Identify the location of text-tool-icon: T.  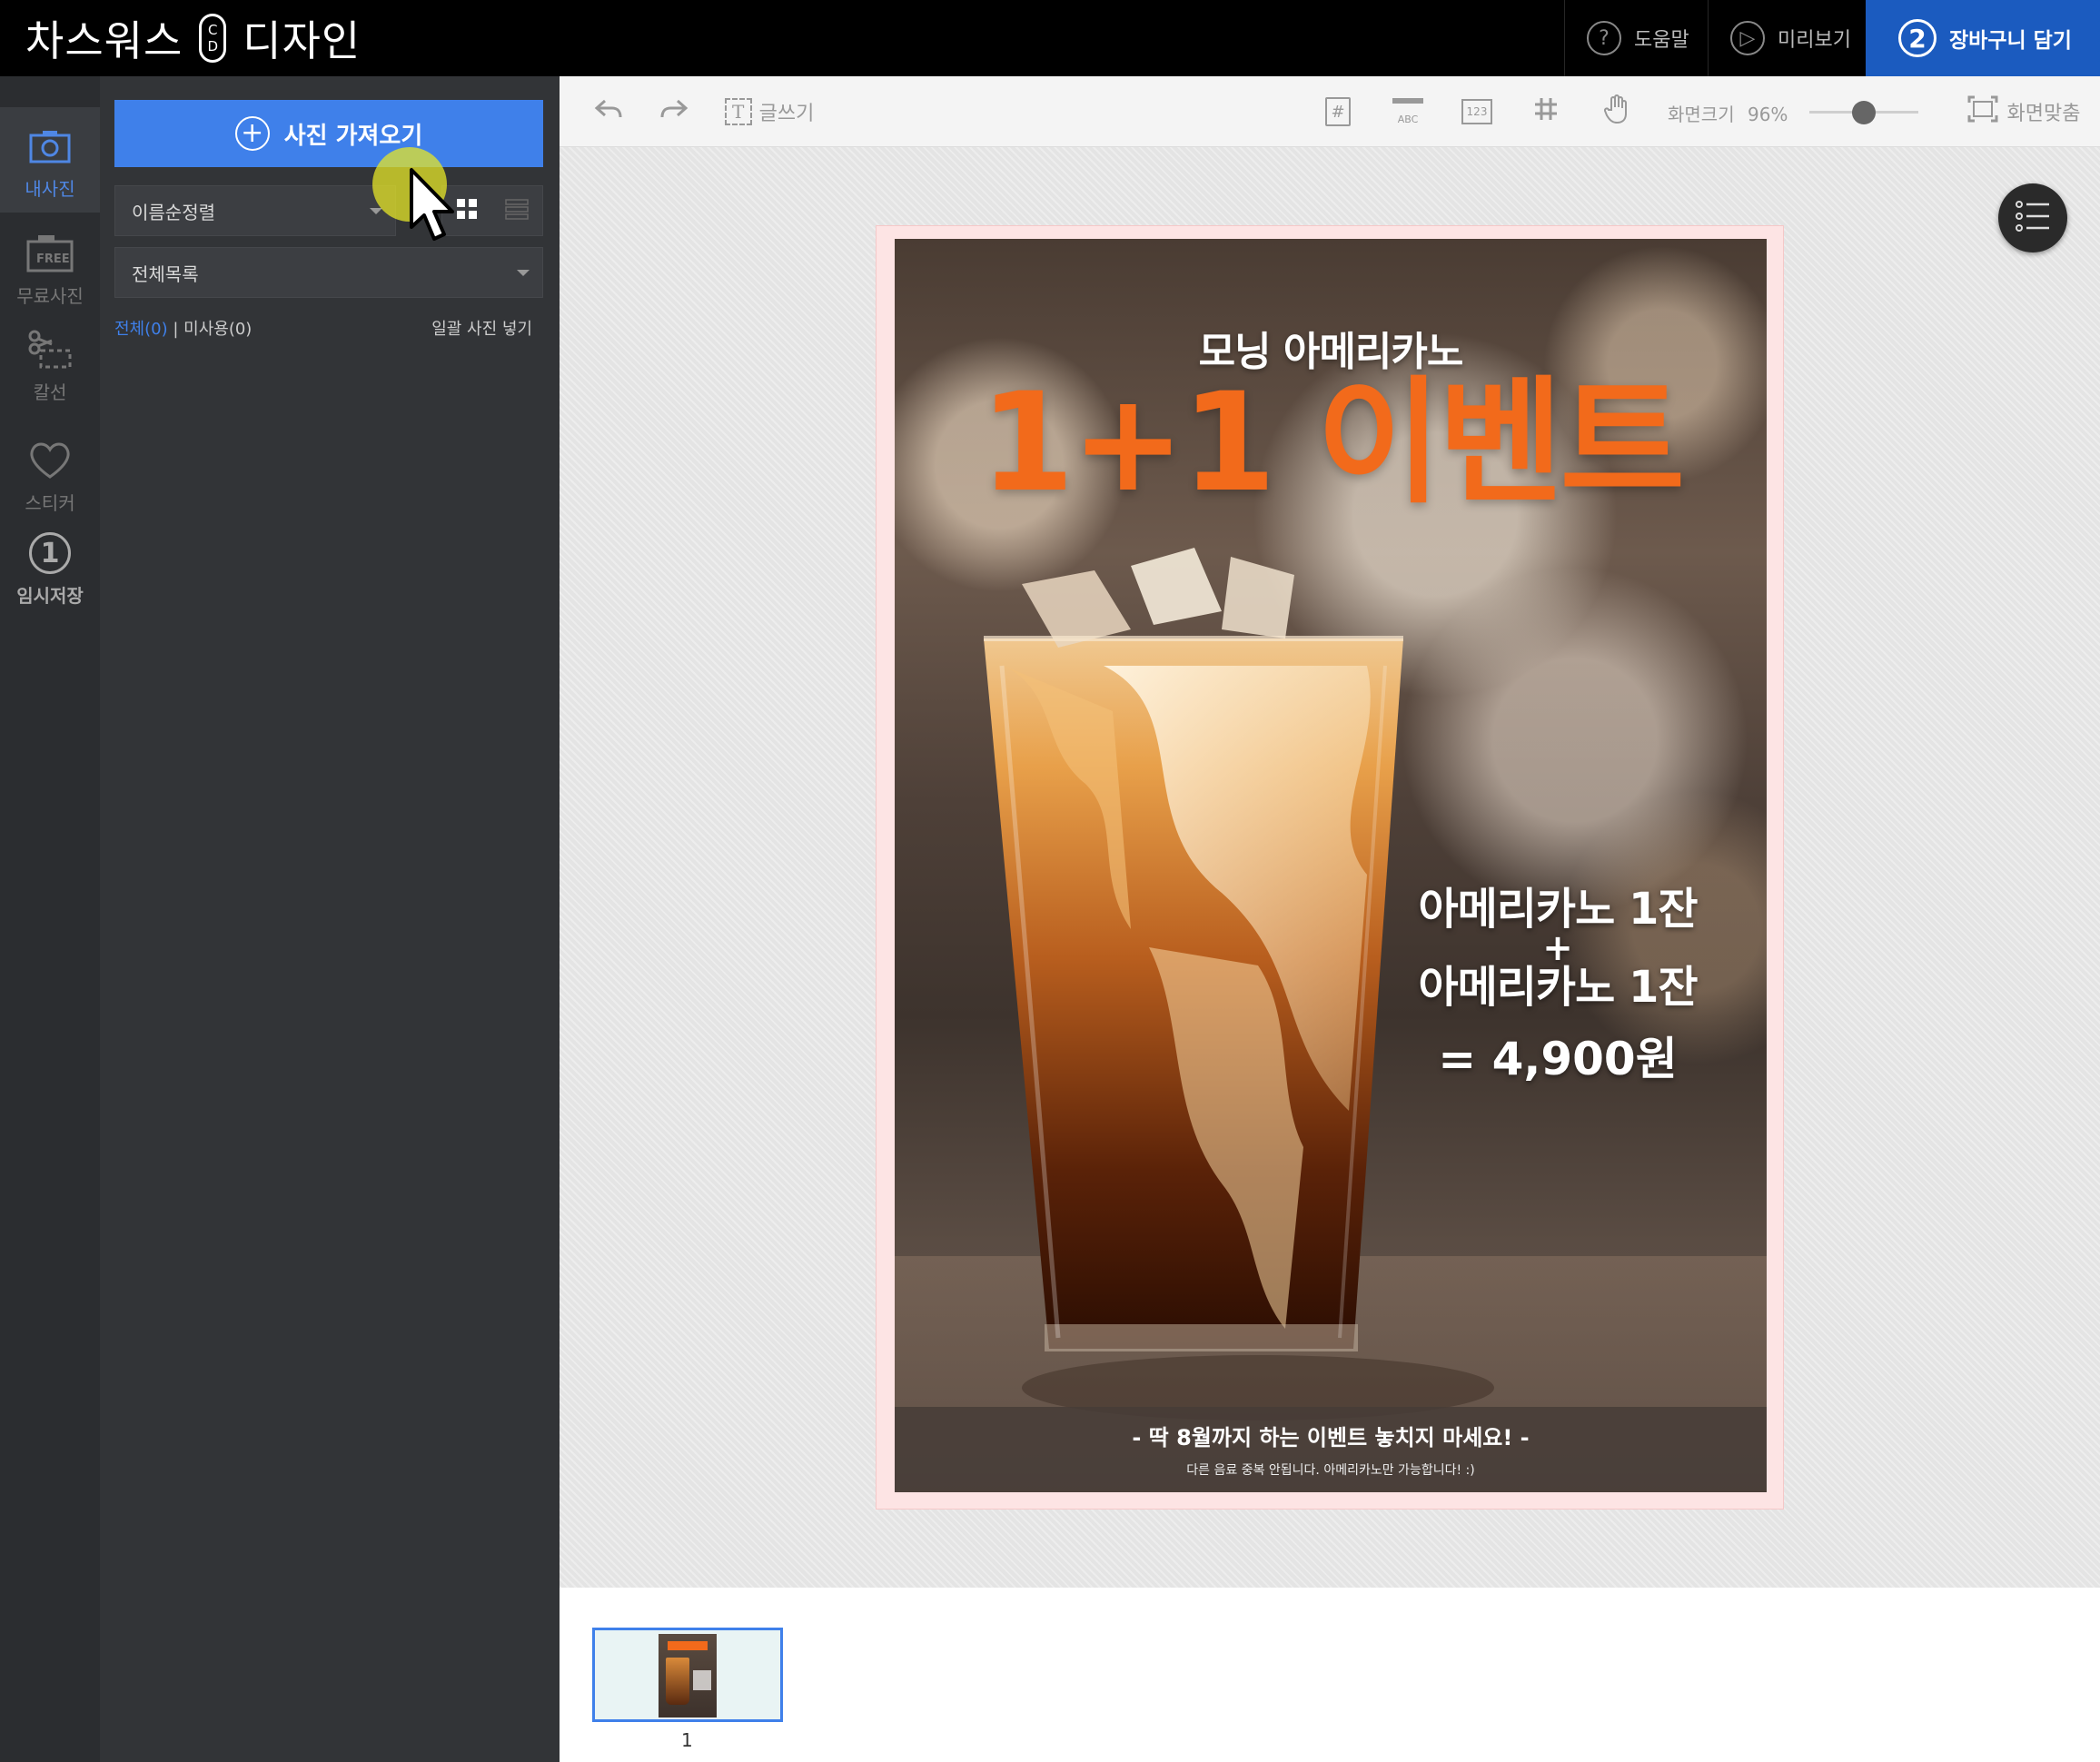
(738, 111).